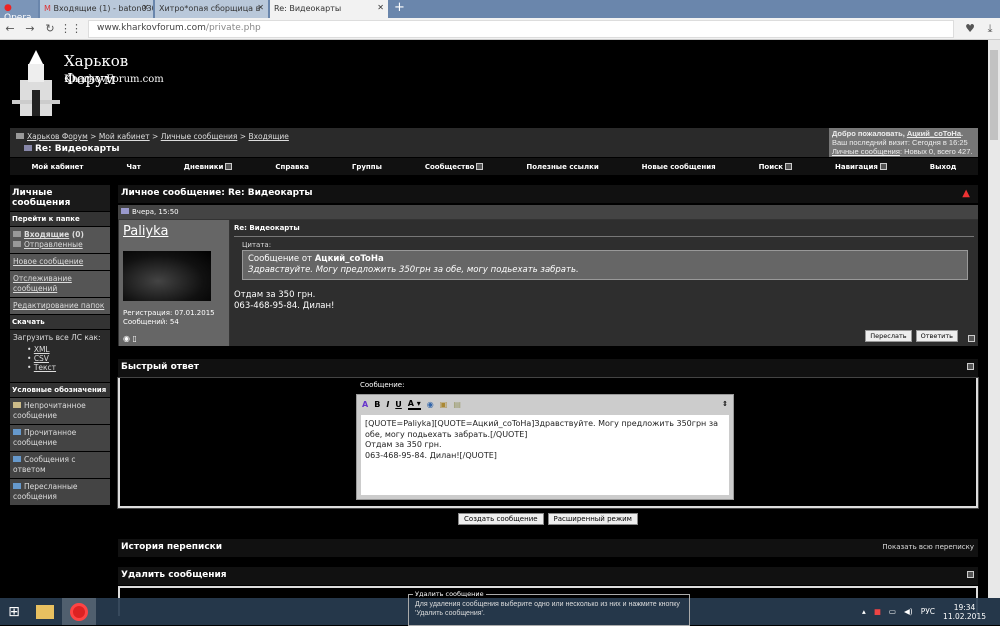  Describe the element at coordinates (103, 8) in the screenshot. I see `tab-label: Входящие (1) - baton030` at that location.